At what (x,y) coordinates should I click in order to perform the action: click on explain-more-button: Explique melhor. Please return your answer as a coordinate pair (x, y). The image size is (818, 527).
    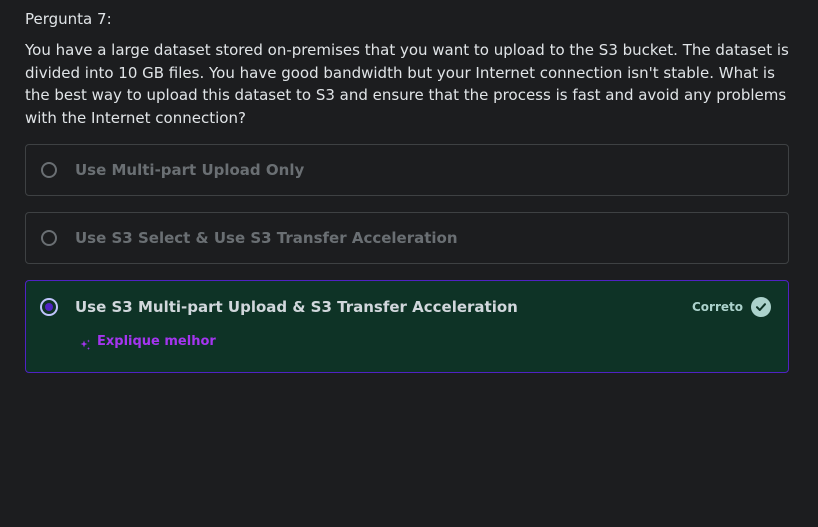
    Looking at the image, I should click on (147, 342).